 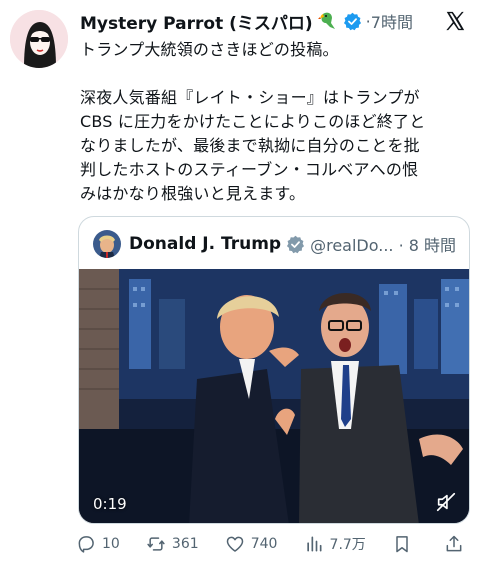 What do you see at coordinates (328, 21) in the screenshot?
I see `parrot-emoji` at bounding box center [328, 21].